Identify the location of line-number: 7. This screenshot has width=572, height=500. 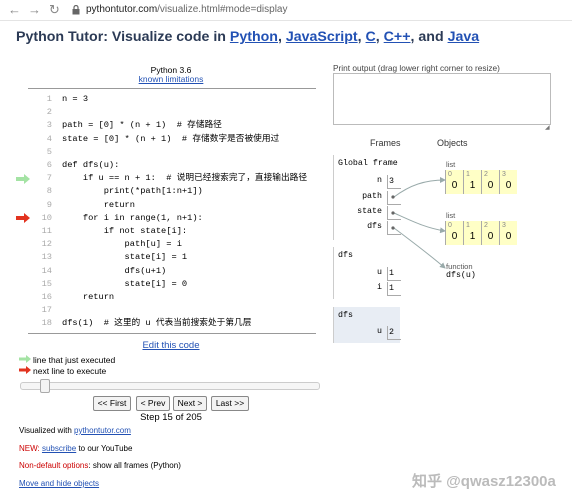
(40, 178).